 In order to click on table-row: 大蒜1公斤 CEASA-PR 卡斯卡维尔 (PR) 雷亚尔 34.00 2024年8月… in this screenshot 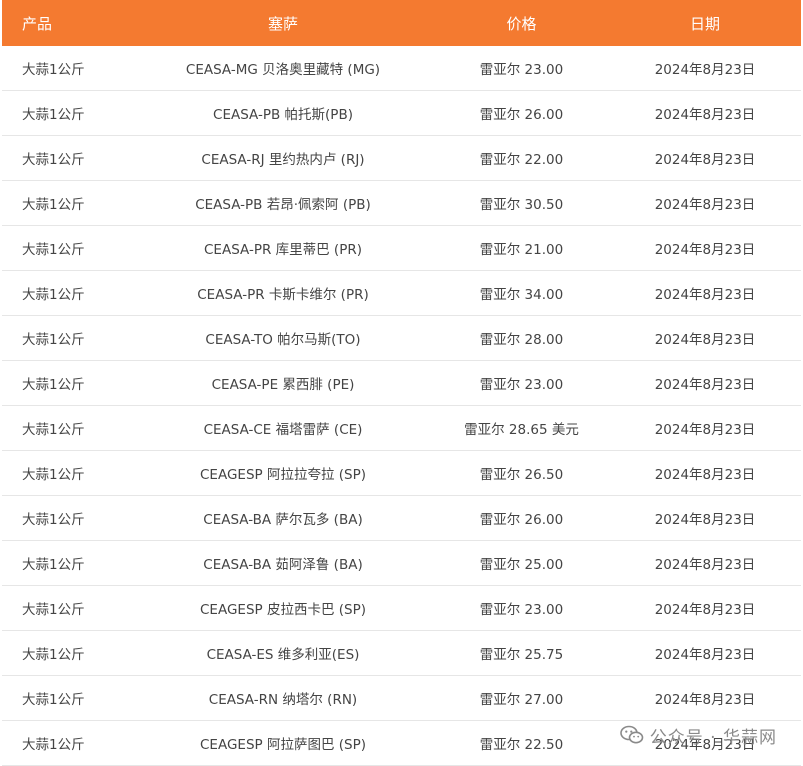, I will do `click(401, 293)`.